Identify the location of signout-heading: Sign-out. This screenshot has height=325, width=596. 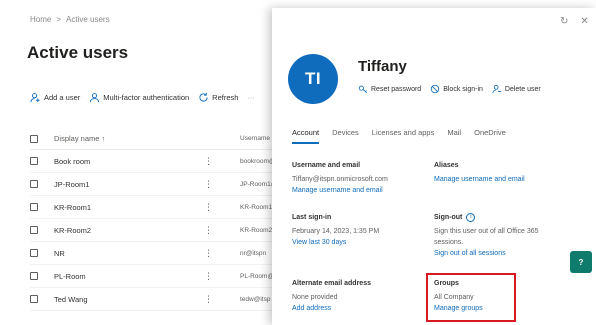
(448, 217).